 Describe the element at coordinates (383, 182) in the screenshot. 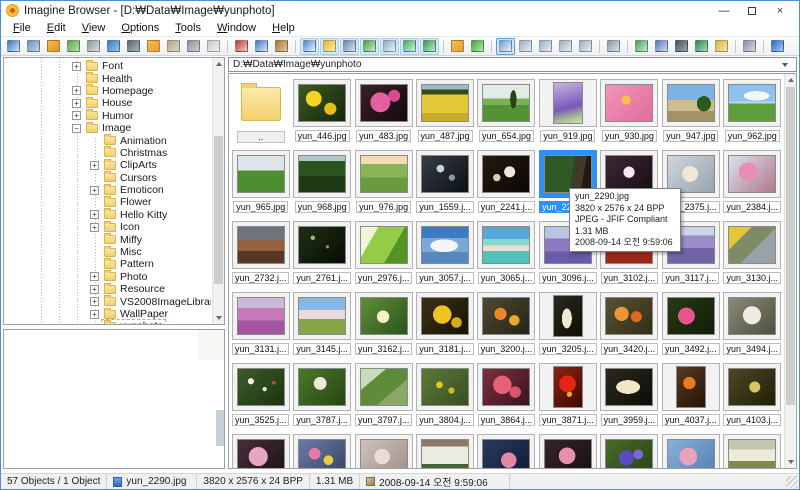

I see `thumbnail-item: yun_976.jpg` at that location.